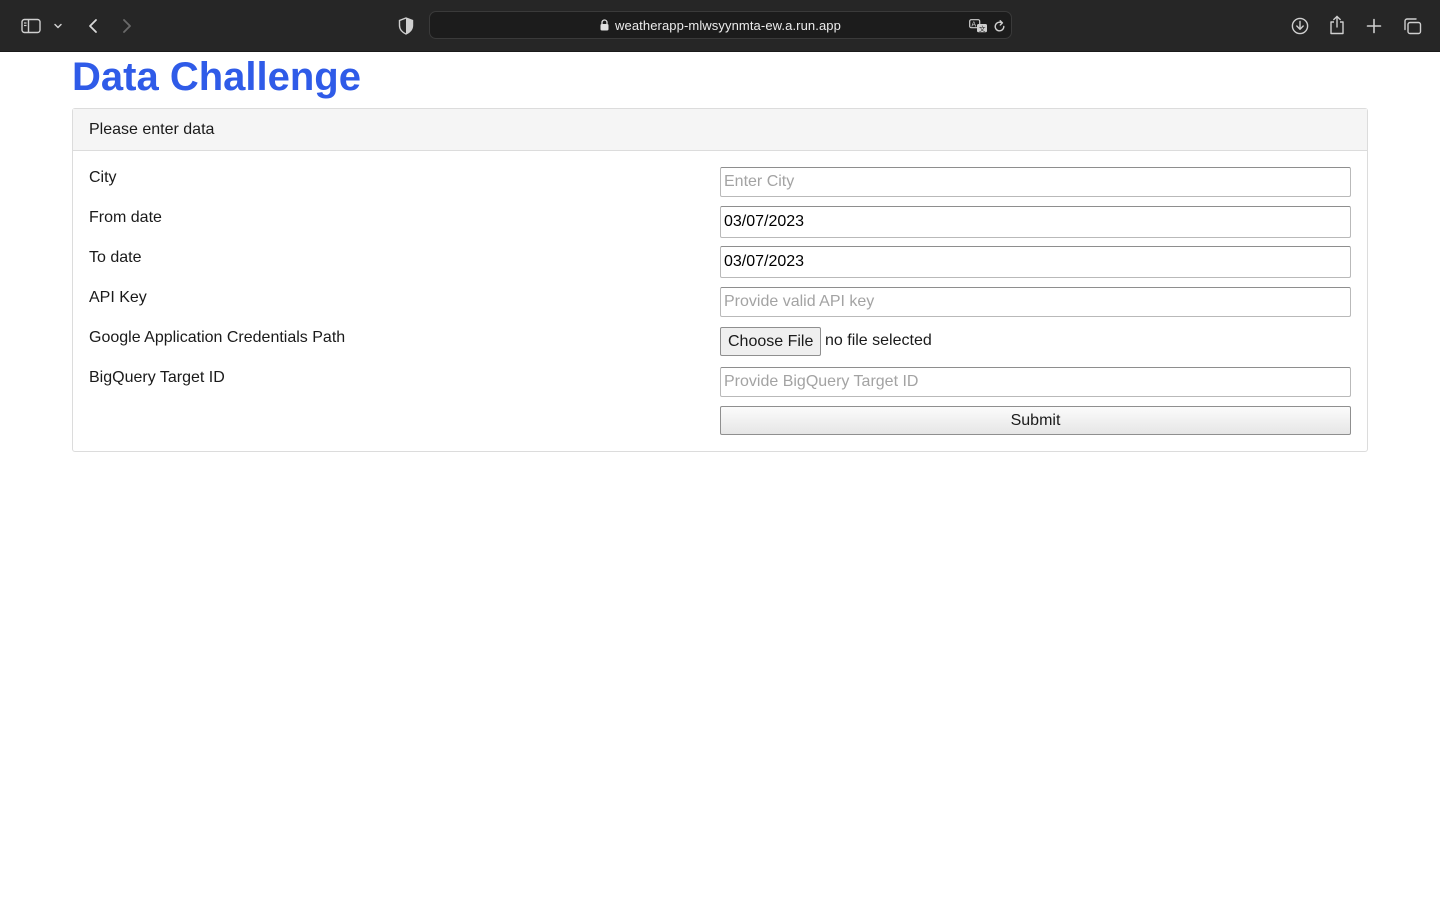  I want to click on reload-icon, so click(999, 26).